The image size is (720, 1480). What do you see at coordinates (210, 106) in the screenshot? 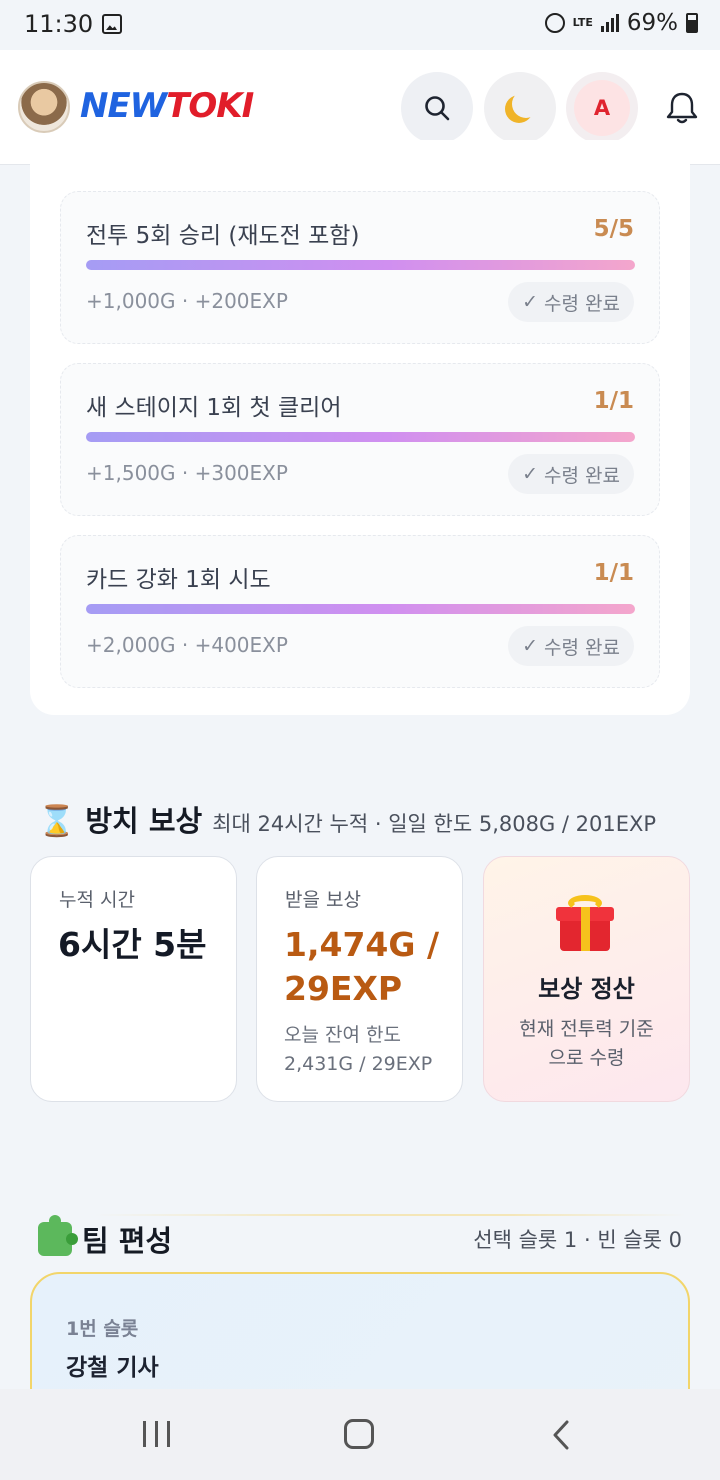
I see `logo-text-toki: TOKI` at bounding box center [210, 106].